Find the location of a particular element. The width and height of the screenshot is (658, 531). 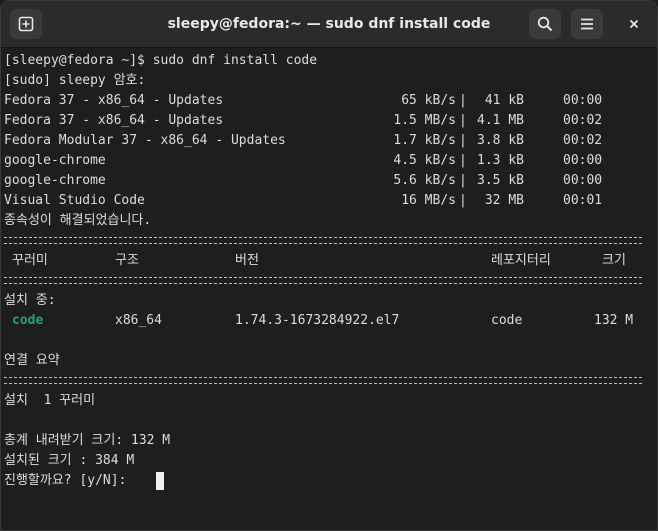

menu-button is located at coordinates (587, 24).